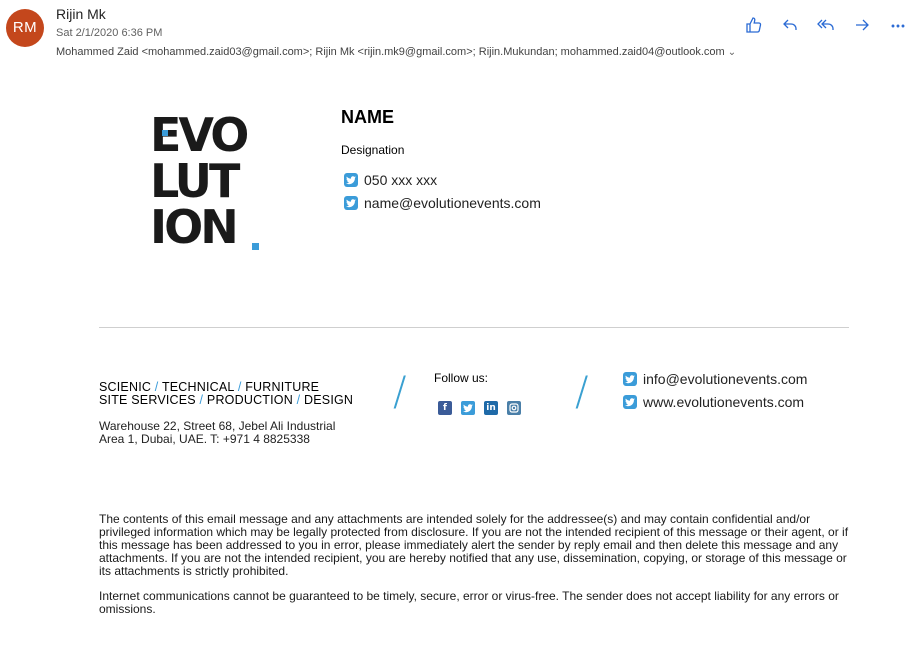  Describe the element at coordinates (479, 408) in the screenshot. I see `social-links: f in` at that location.